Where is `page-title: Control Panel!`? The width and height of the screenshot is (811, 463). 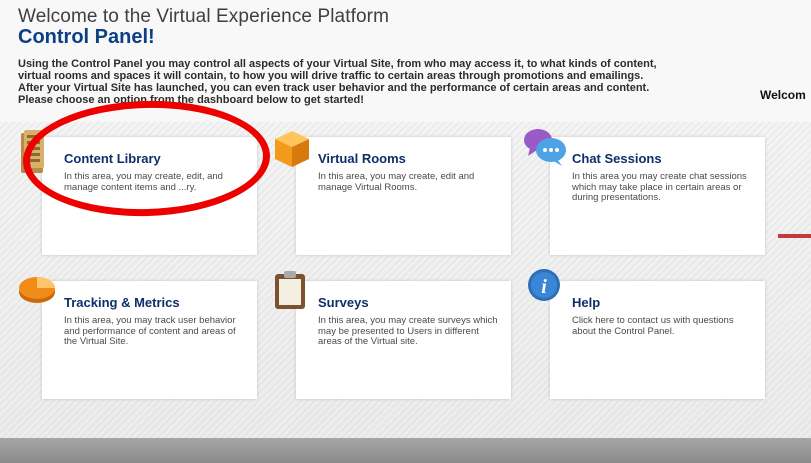
page-title: Control Panel! is located at coordinates (86, 37).